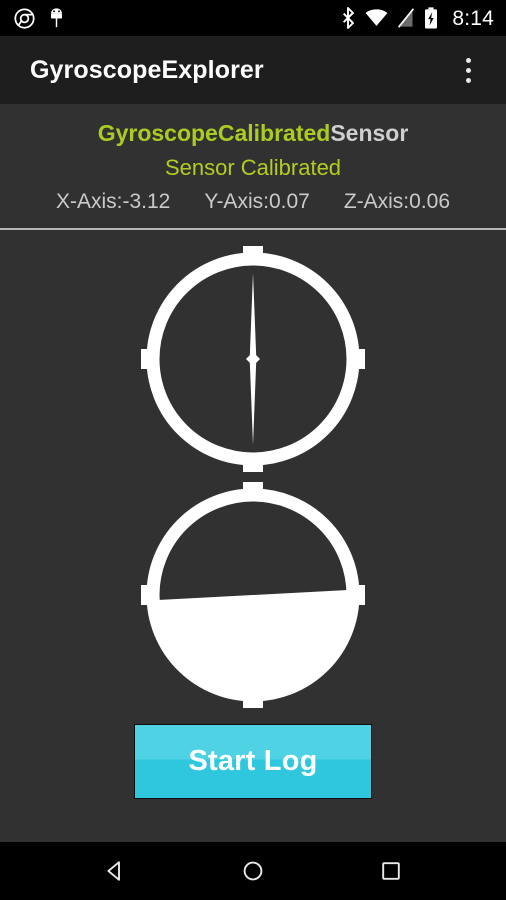 The image size is (506, 900). I want to click on back-button, so click(115, 871).